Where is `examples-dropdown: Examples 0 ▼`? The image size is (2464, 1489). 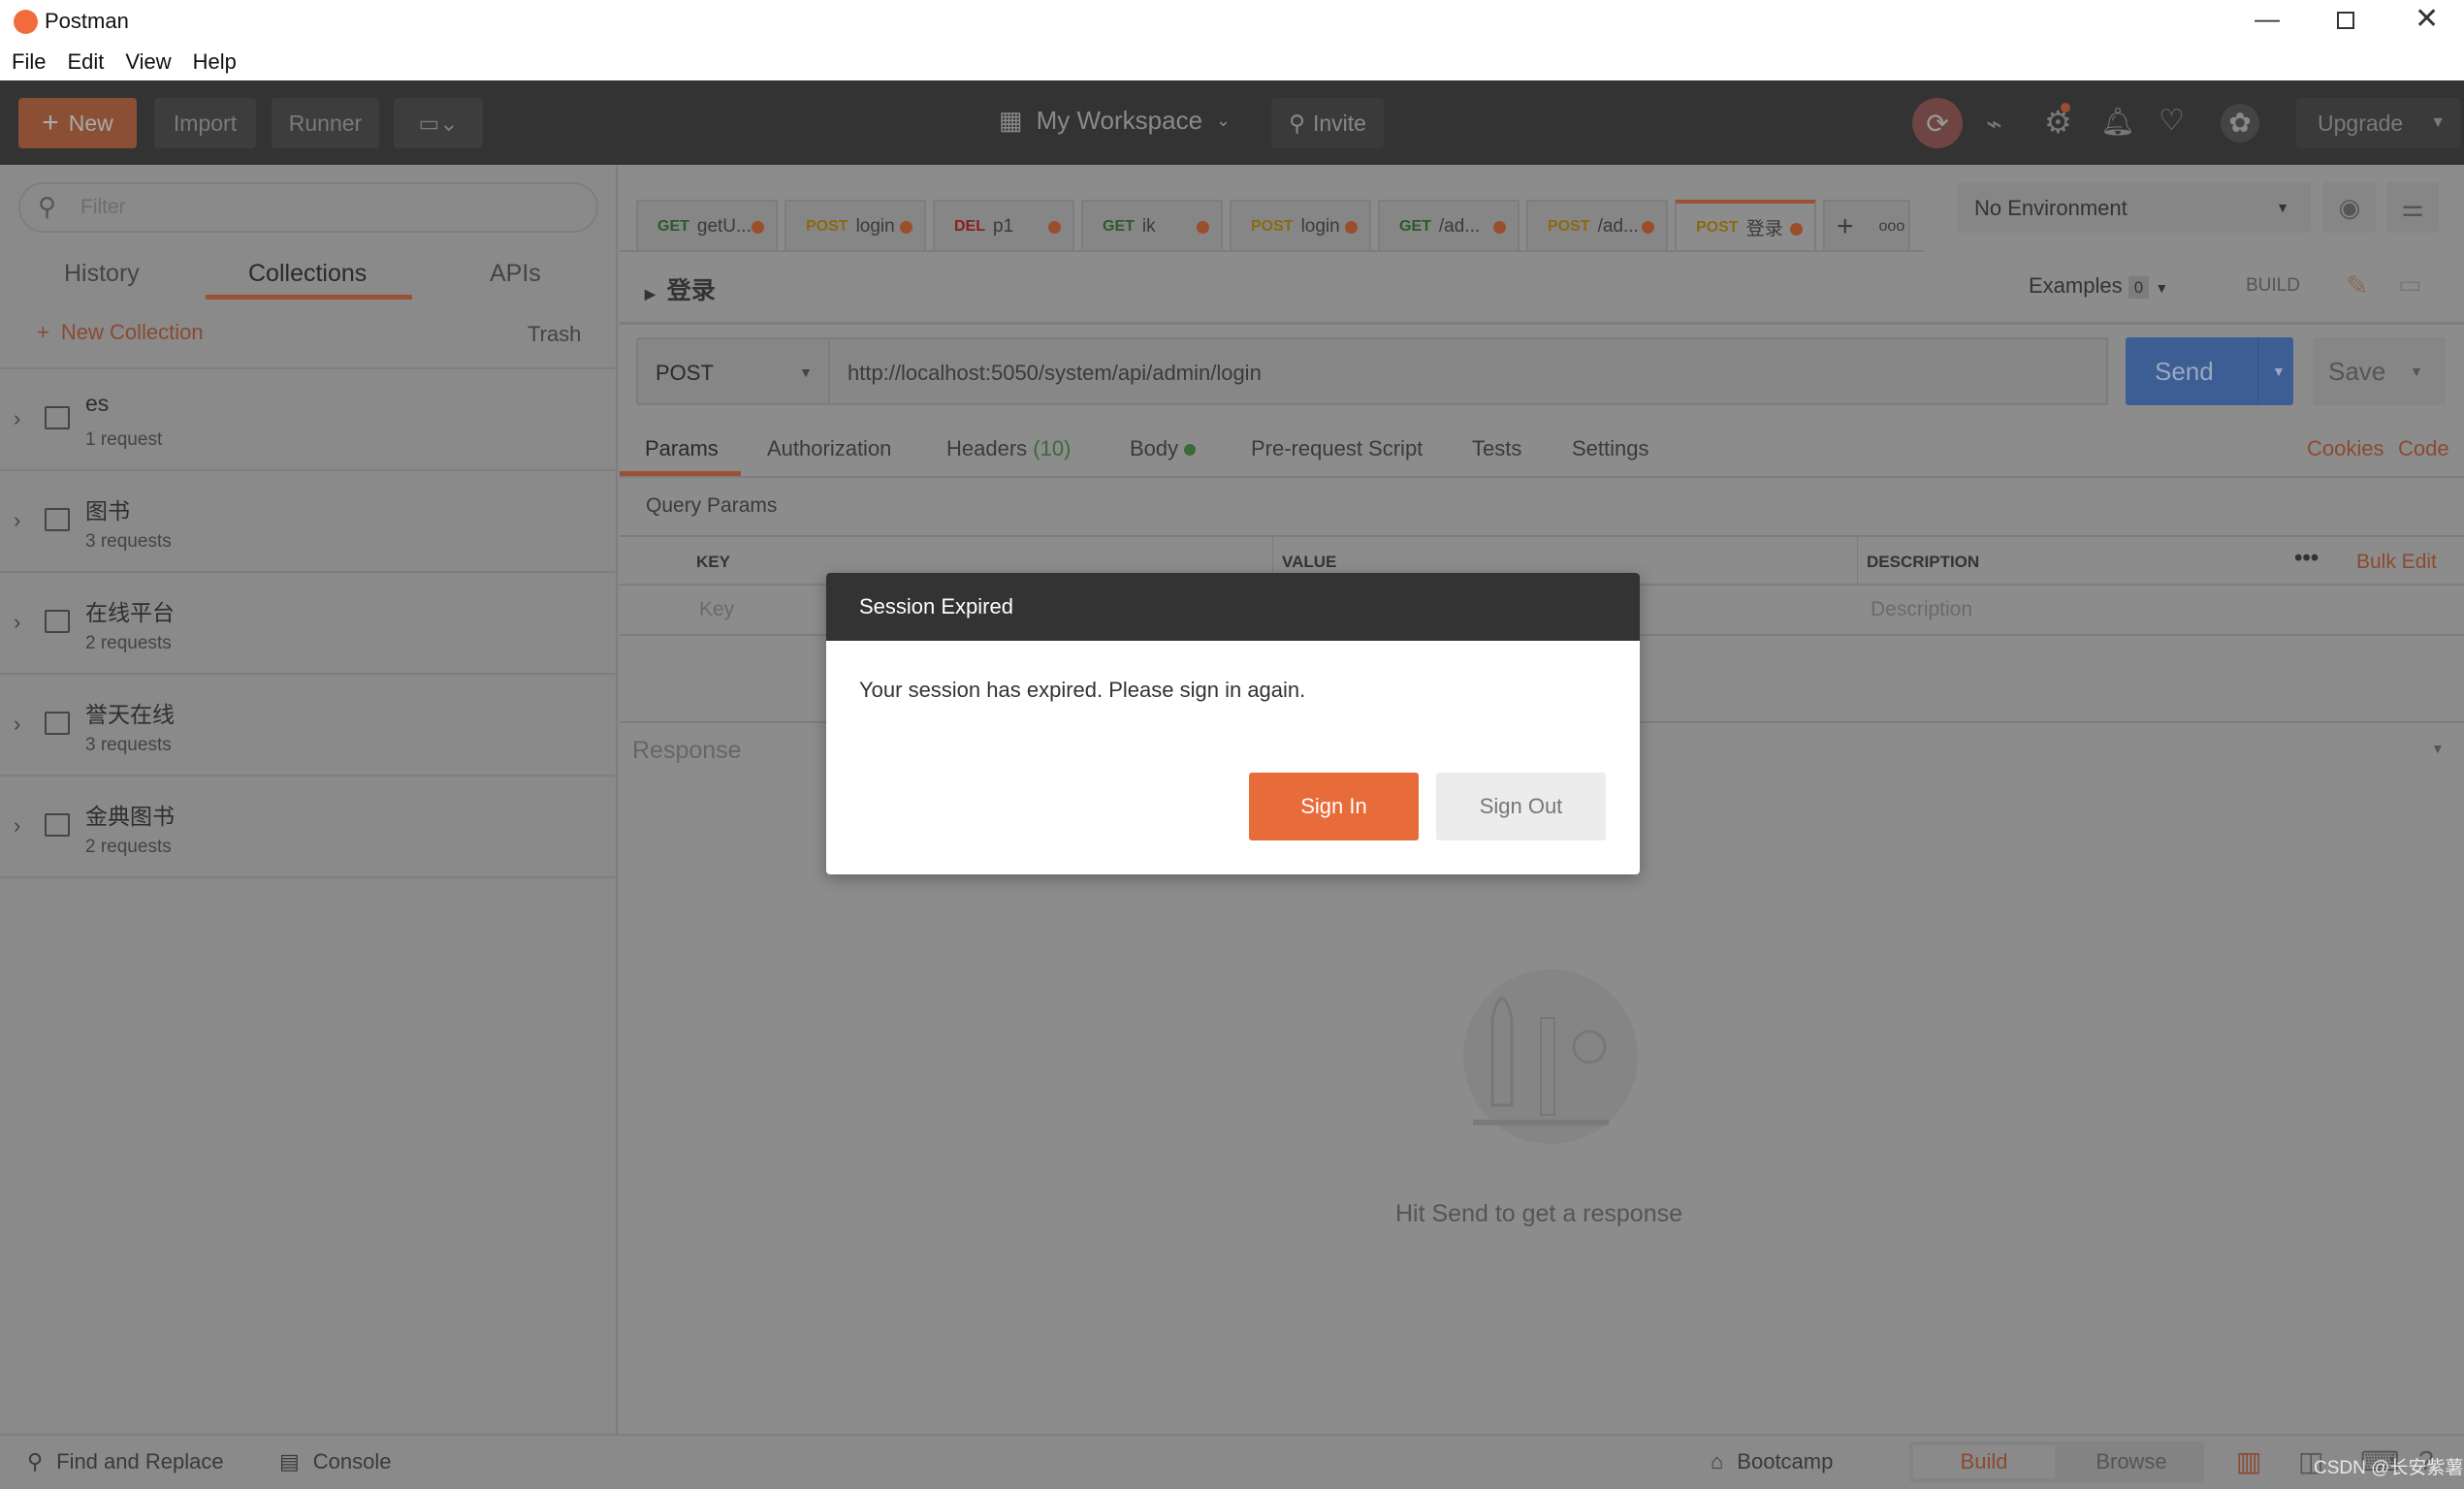 examples-dropdown: Examples 0 ▼ is located at coordinates (2098, 286).